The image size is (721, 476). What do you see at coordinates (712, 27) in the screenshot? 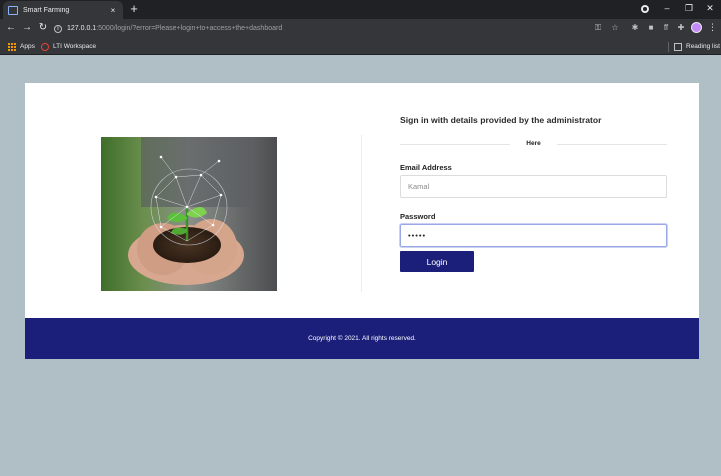
I see `menu-icon: ⋮` at bounding box center [712, 27].